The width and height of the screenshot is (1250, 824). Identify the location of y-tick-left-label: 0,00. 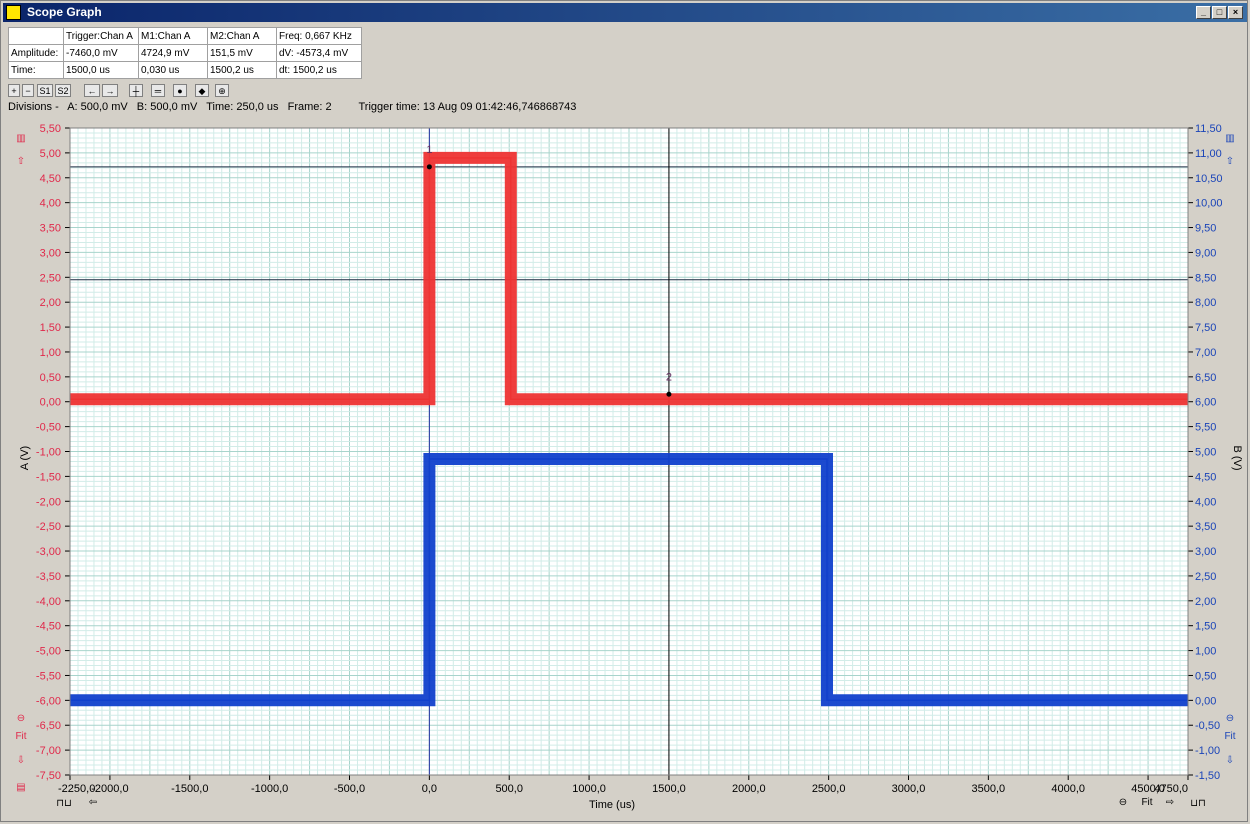
(50, 403).